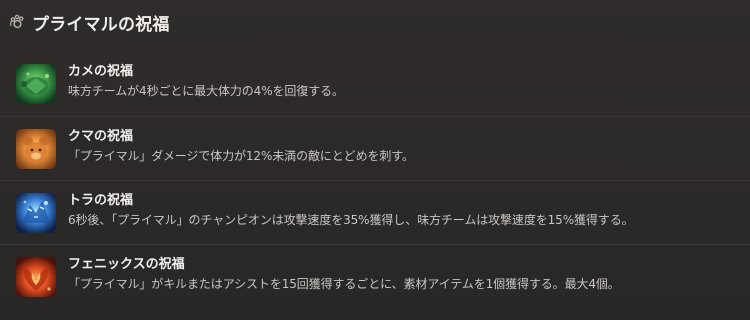 This screenshot has width=750, height=320. Describe the element at coordinates (36, 84) in the screenshot. I see `turtle-blessing-icon` at that location.